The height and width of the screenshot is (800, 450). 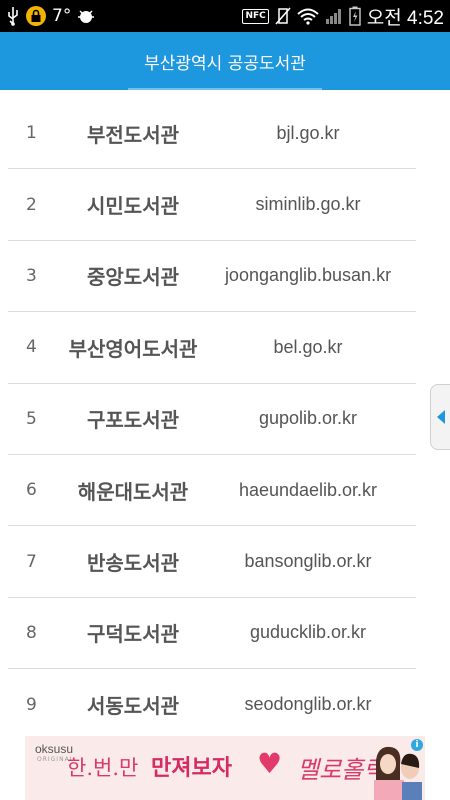 I want to click on library-name: 구포도서관, so click(x=133, y=418).